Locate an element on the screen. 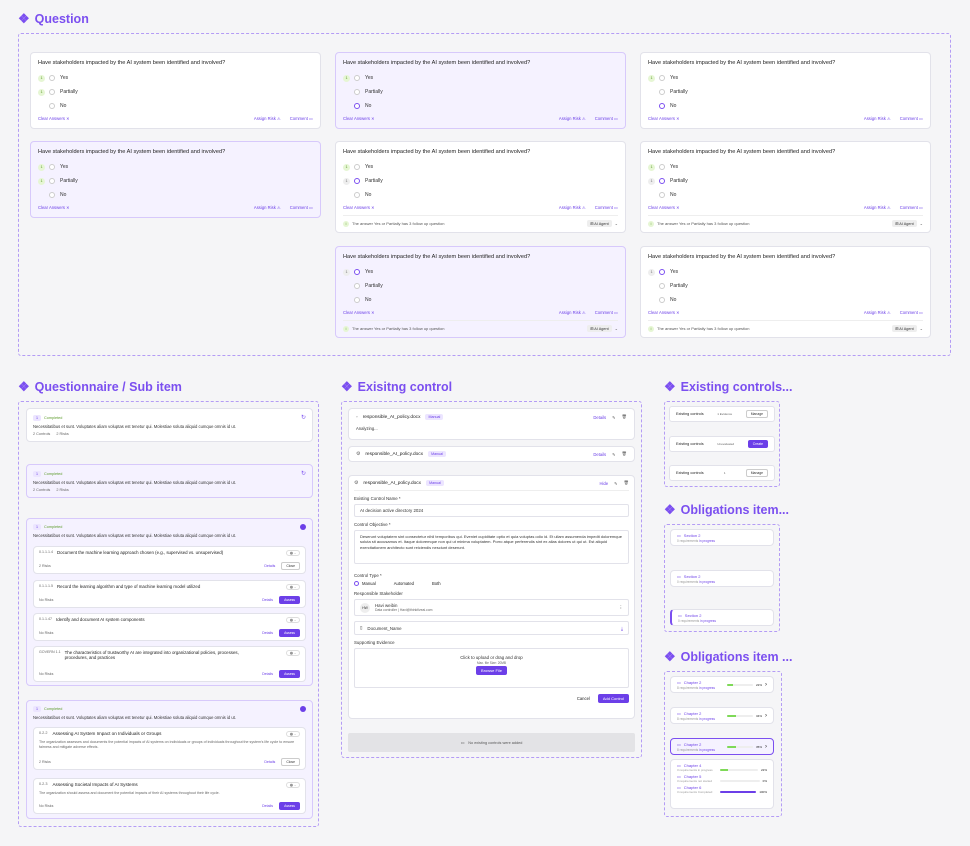 The width and height of the screenshot is (970, 846). document-field: ▯ Document_Name ⤓ is located at coordinates (491, 628).